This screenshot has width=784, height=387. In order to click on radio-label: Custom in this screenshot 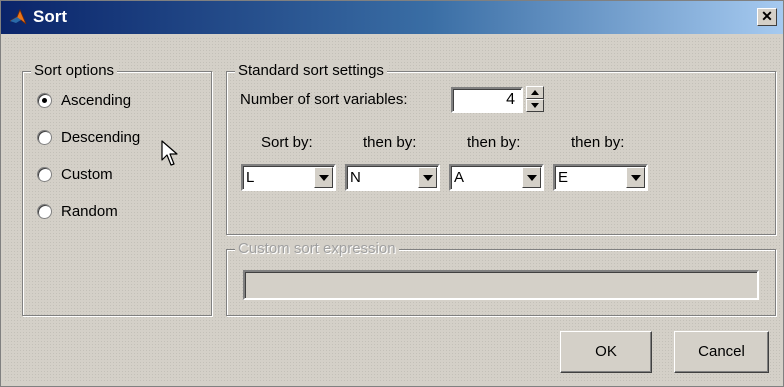, I will do `click(87, 174)`.